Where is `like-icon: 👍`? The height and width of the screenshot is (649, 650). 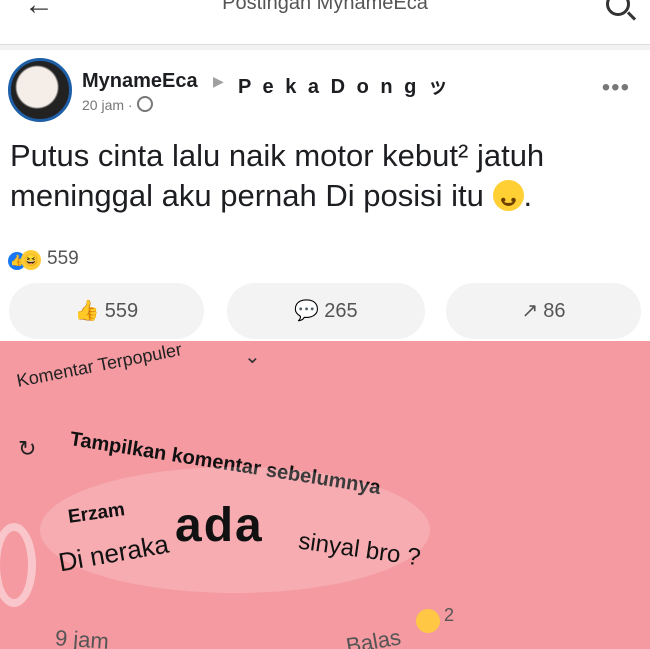
like-icon: 👍 is located at coordinates (87, 311).